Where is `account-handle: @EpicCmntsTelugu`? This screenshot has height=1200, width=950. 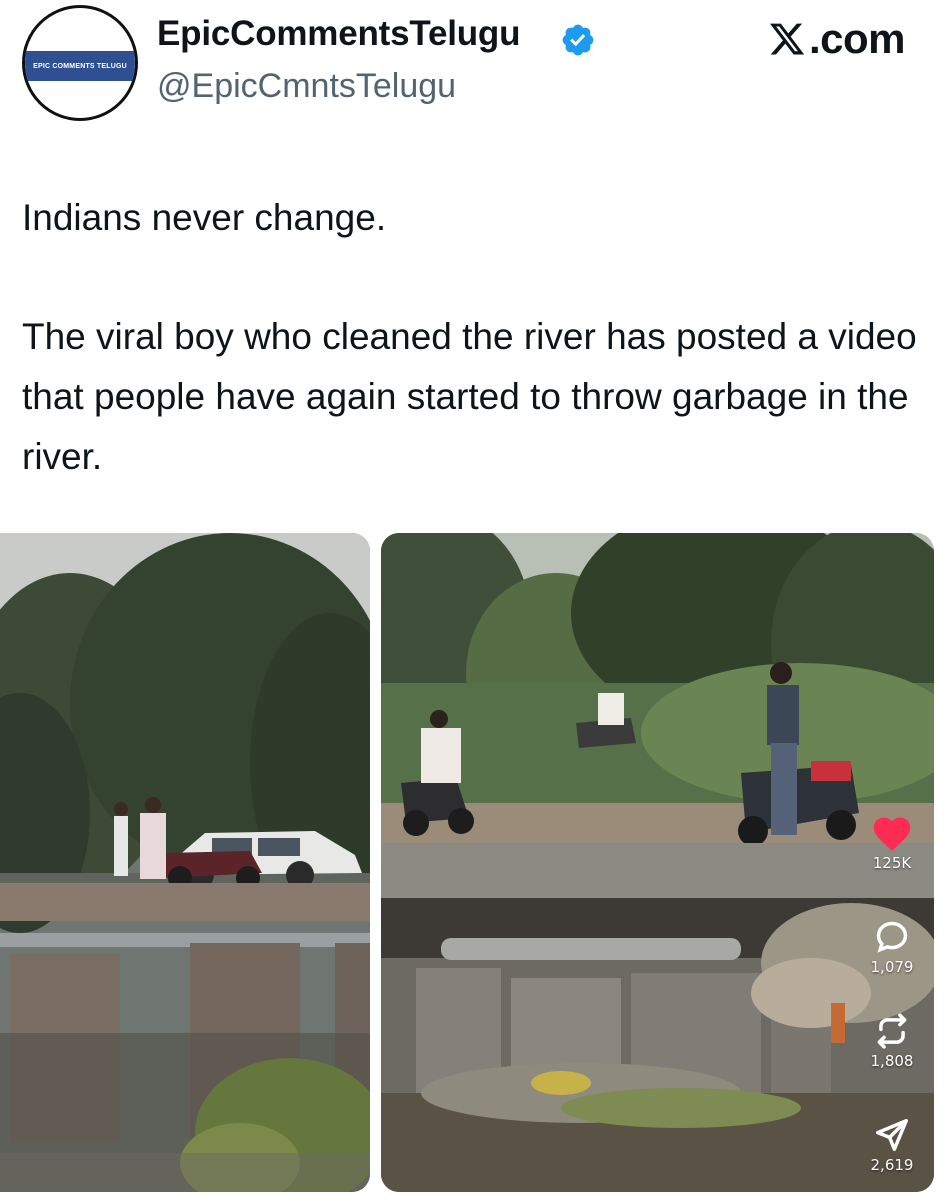
account-handle: @EpicCmntsTelugu is located at coordinates (306, 86).